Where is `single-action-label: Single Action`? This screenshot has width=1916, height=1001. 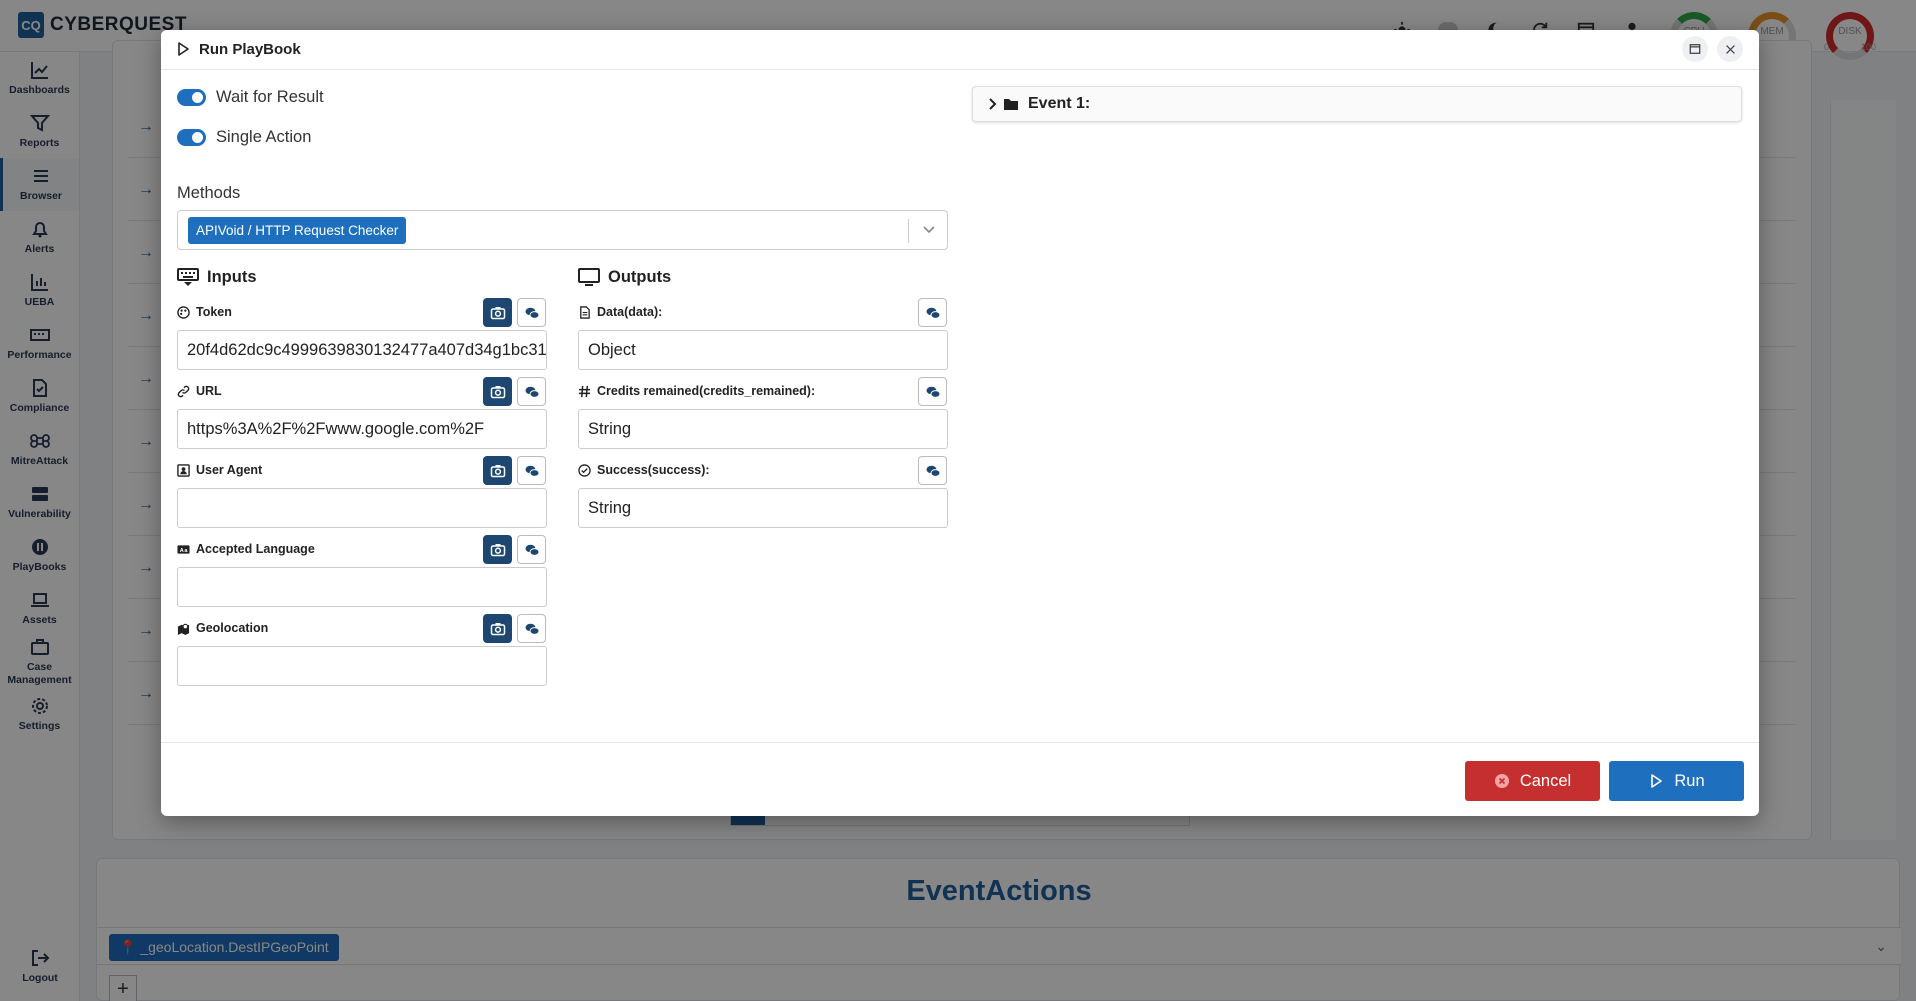 single-action-label: Single Action is located at coordinates (264, 136).